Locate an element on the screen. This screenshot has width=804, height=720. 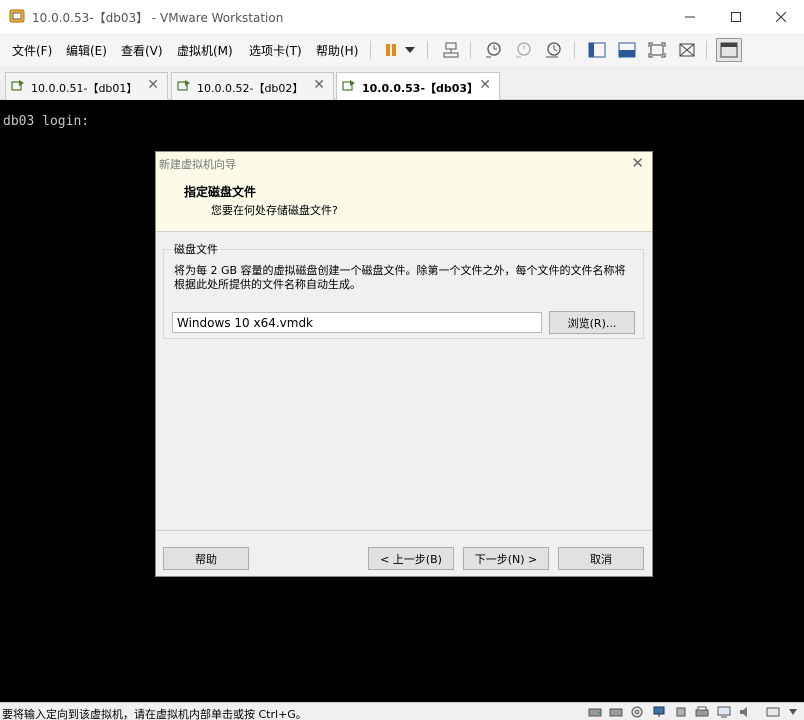
take-snapshot-button is located at coordinates (493, 50).